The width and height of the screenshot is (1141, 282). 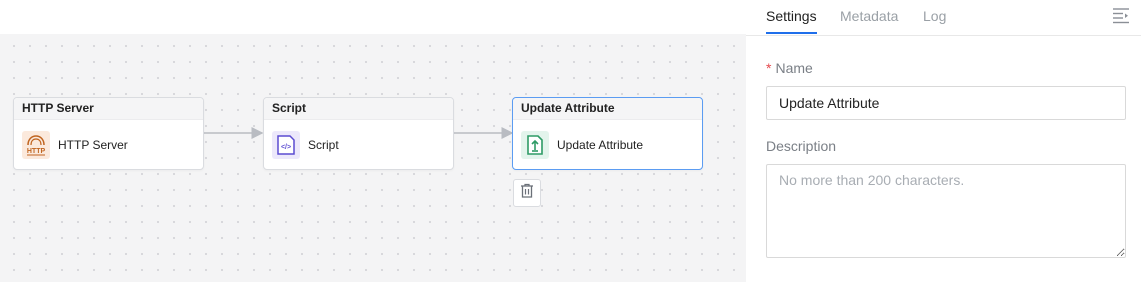 What do you see at coordinates (373, 17) in the screenshot?
I see `canvas-toolbar-area` at bounding box center [373, 17].